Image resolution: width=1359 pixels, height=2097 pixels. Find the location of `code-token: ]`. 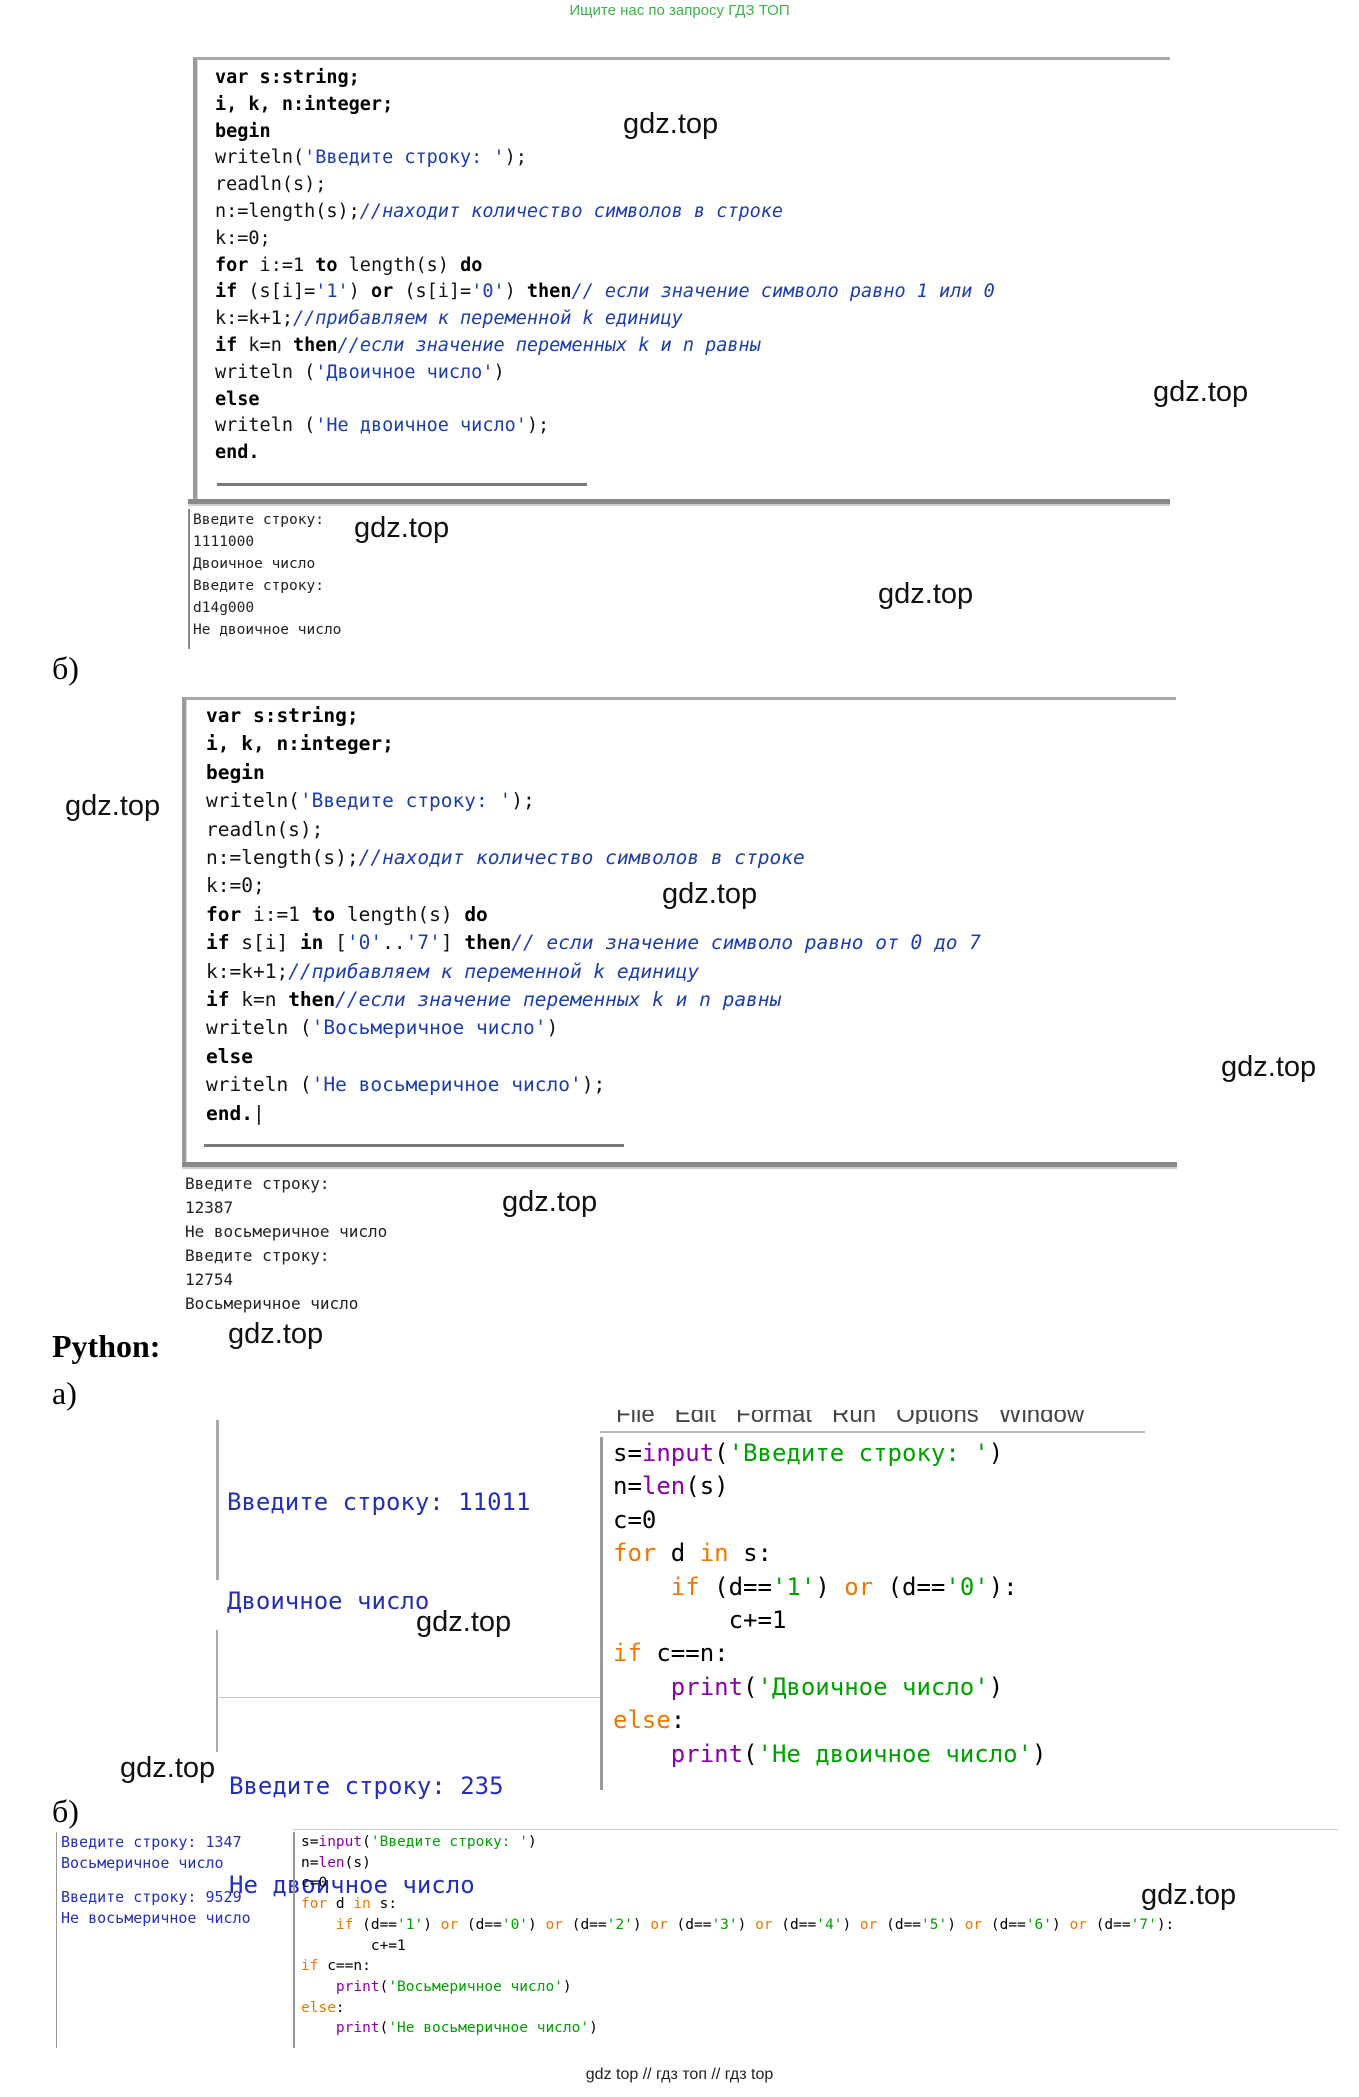

code-token: ] is located at coordinates (452, 943).